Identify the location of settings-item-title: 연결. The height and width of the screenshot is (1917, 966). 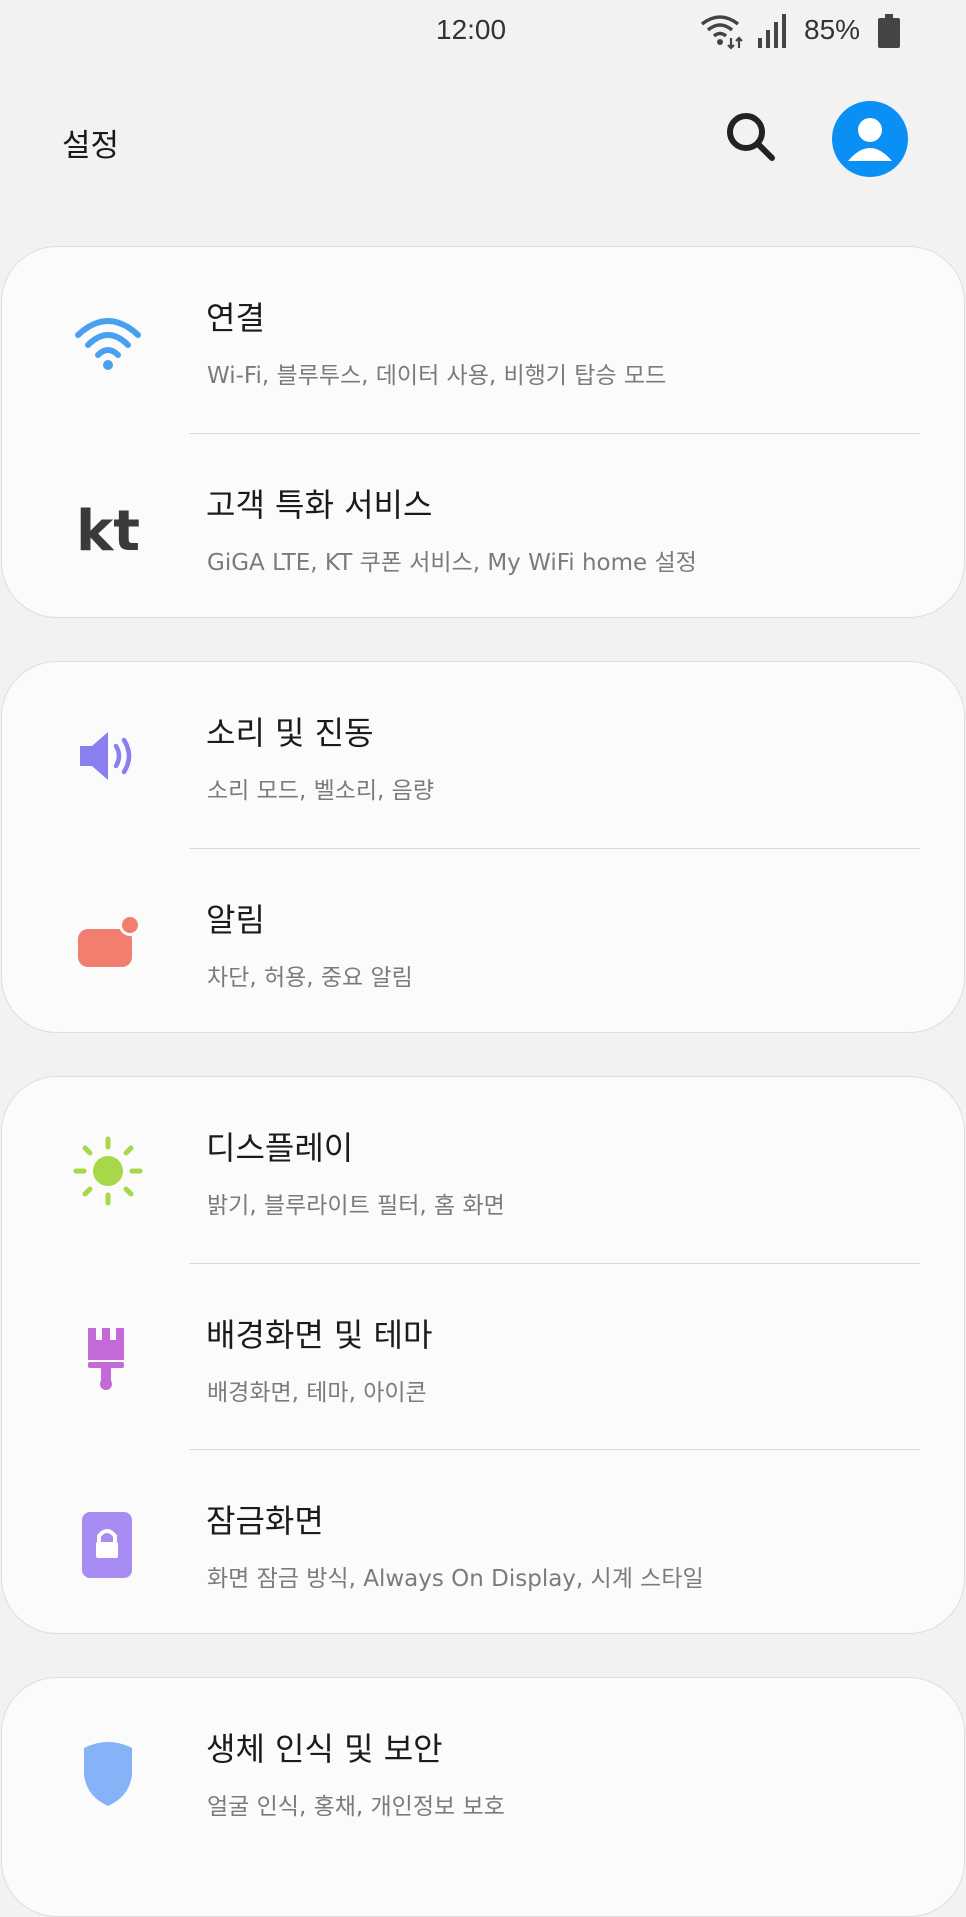
(235, 318).